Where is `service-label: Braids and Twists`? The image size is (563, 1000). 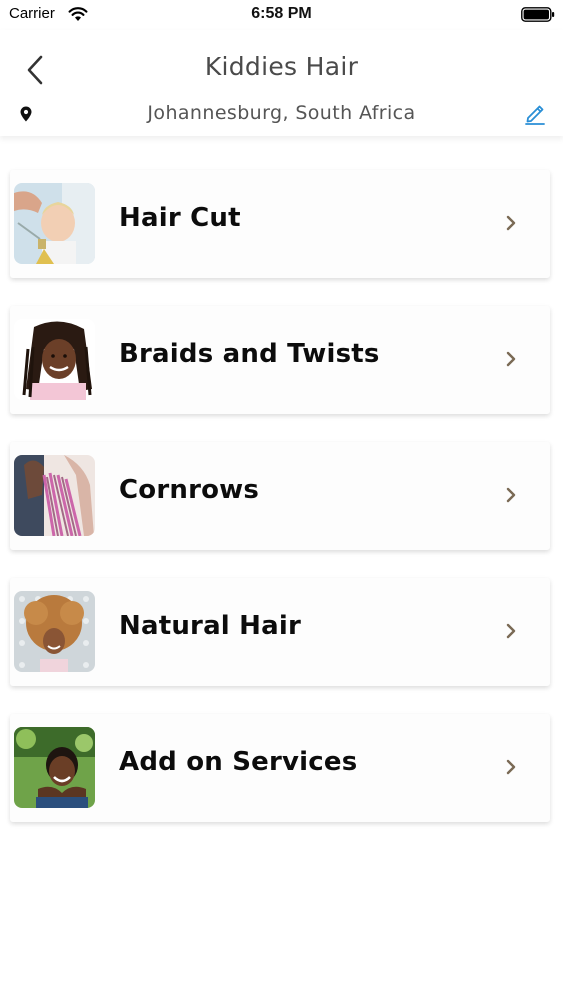 service-label: Braids and Twists is located at coordinates (249, 354).